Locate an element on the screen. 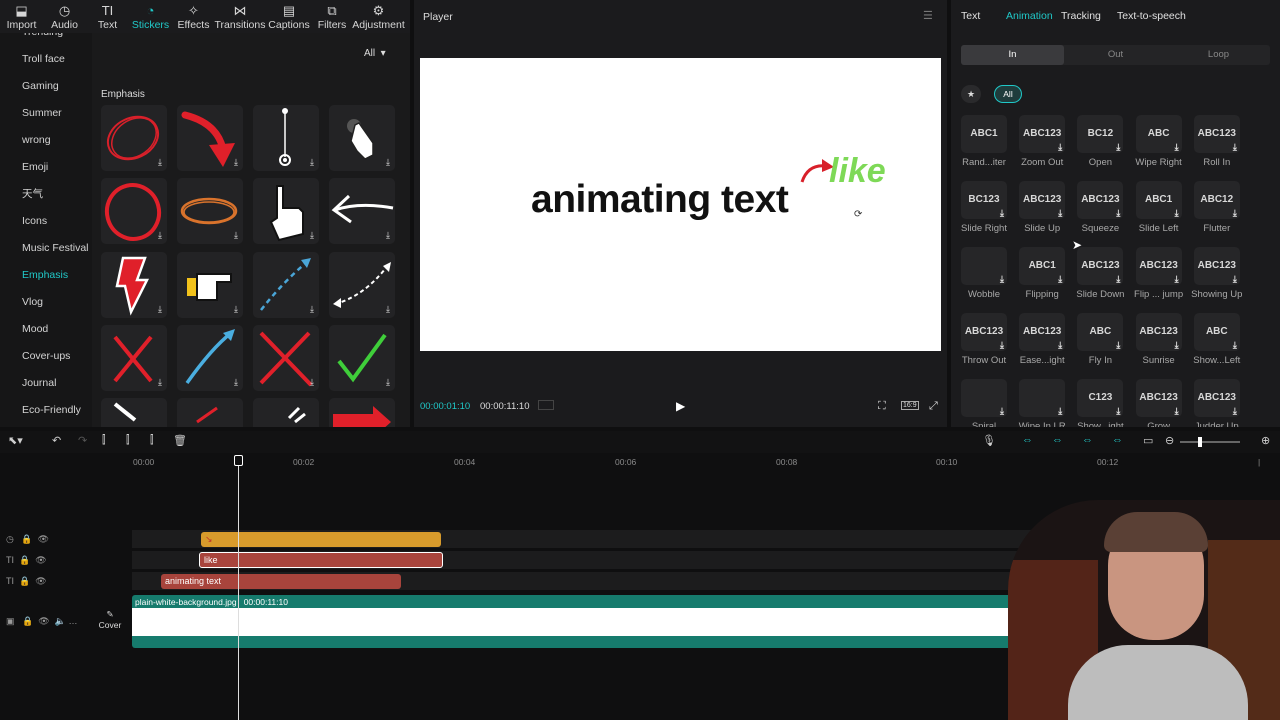  sidebar-item-eco-friendly: Eco-Friendly is located at coordinates (46, 410).